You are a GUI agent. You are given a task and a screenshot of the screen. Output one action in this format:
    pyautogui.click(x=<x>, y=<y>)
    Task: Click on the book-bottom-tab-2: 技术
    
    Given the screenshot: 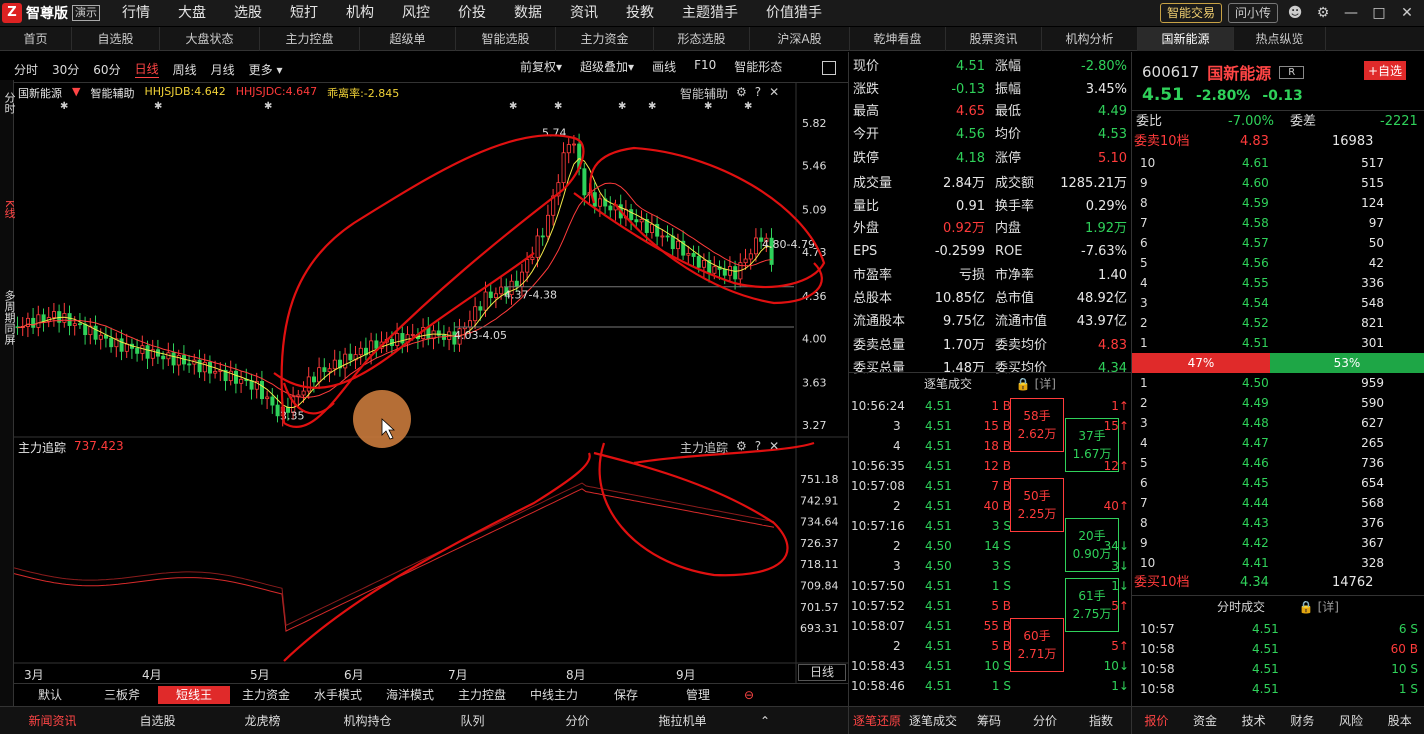 What is the action you would take?
    pyautogui.click(x=1253, y=720)
    